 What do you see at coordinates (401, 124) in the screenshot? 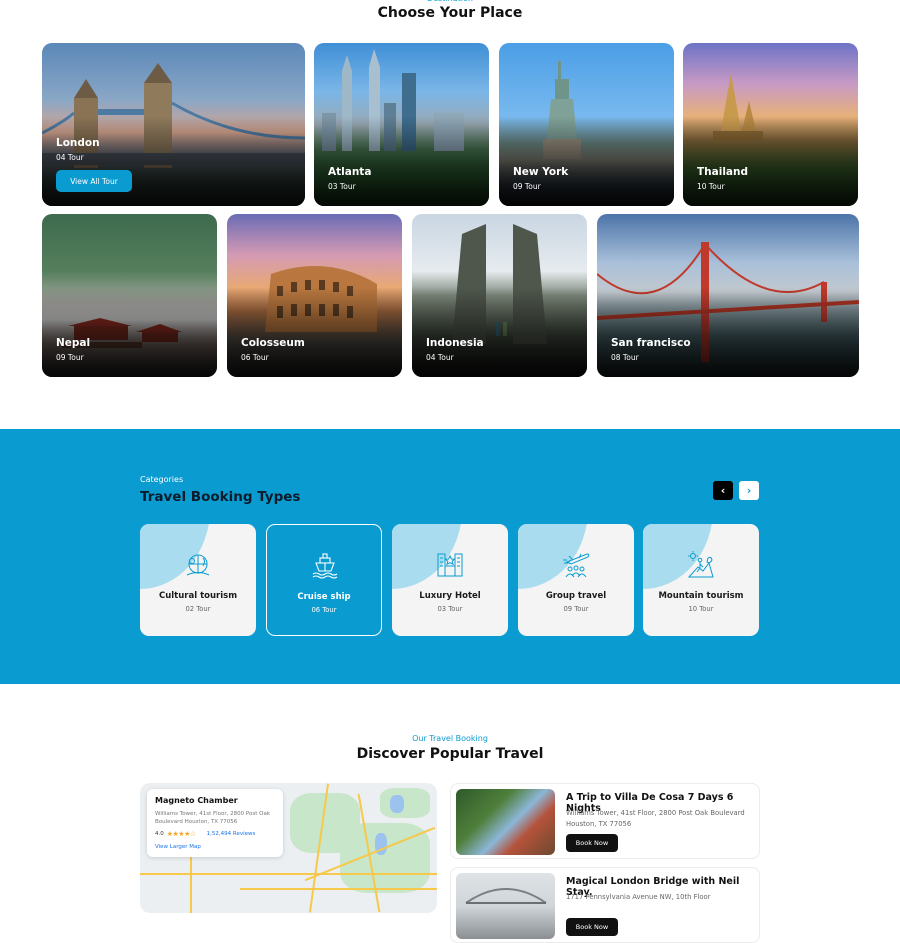
I see `place-card-atlanta: Atlanta 03 Tour` at bounding box center [401, 124].